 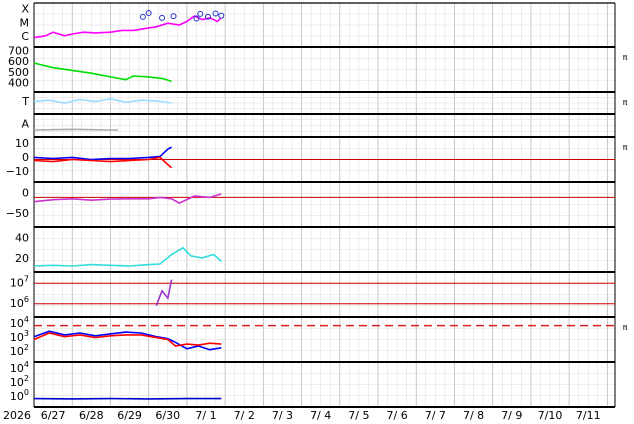 What do you see at coordinates (127, 198) in the screenshot?
I see `series-line-bz` at bounding box center [127, 198].